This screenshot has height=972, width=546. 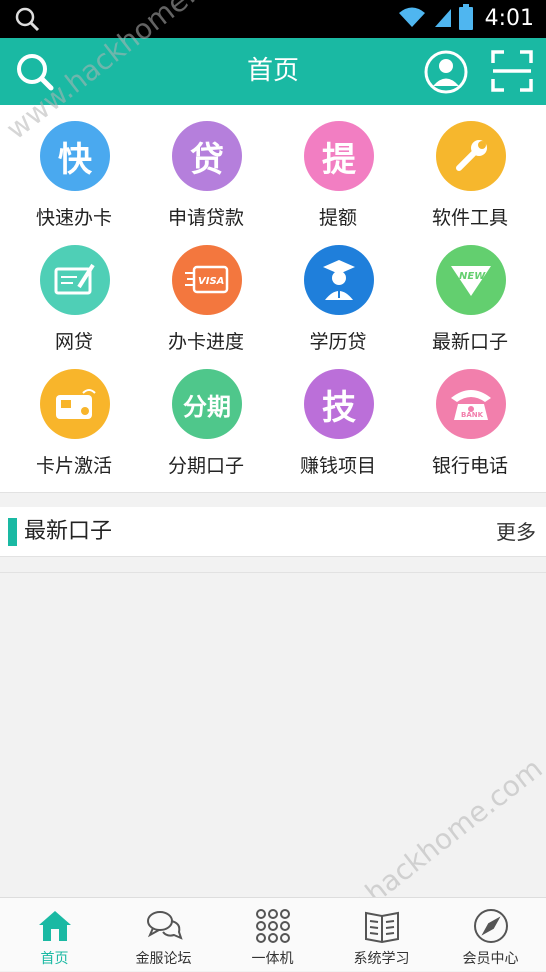 What do you see at coordinates (55, 926) in the screenshot?
I see `home-icon` at bounding box center [55, 926].